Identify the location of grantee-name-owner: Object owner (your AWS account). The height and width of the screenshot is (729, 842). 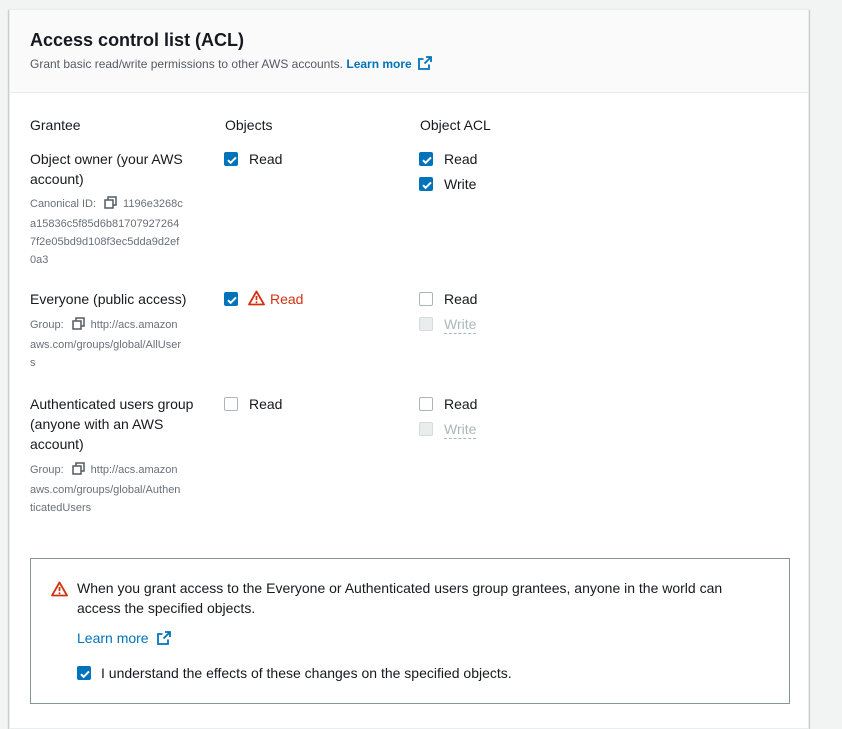
(106, 169).